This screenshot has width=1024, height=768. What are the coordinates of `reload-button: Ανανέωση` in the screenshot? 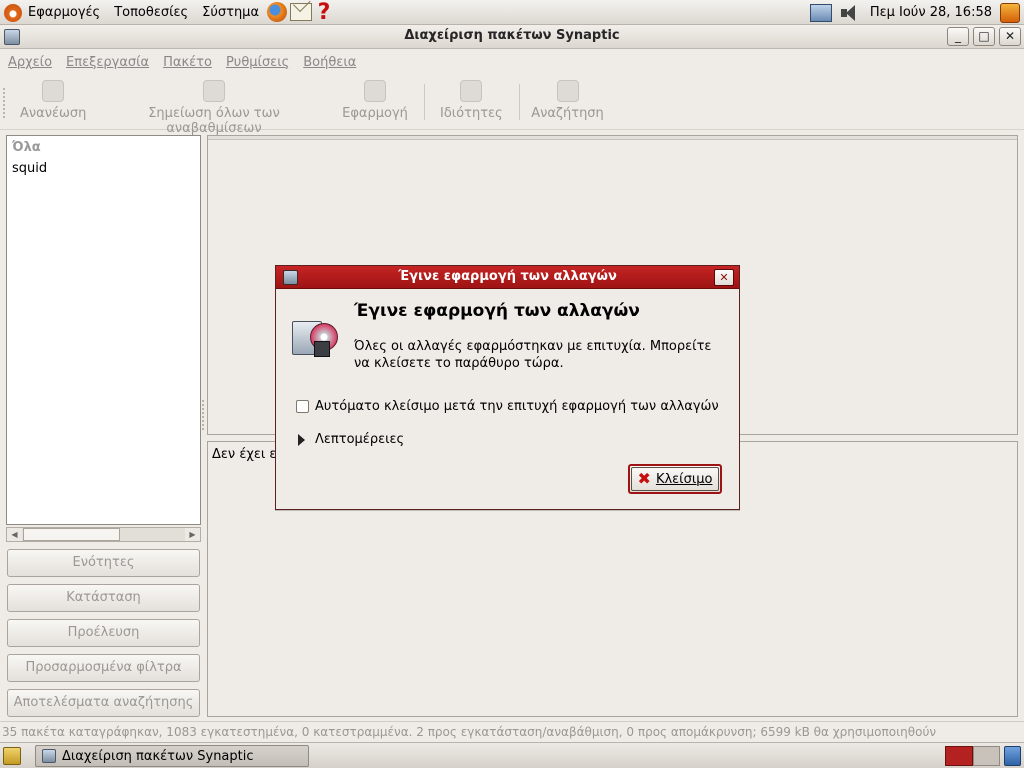 It's located at (53, 100).